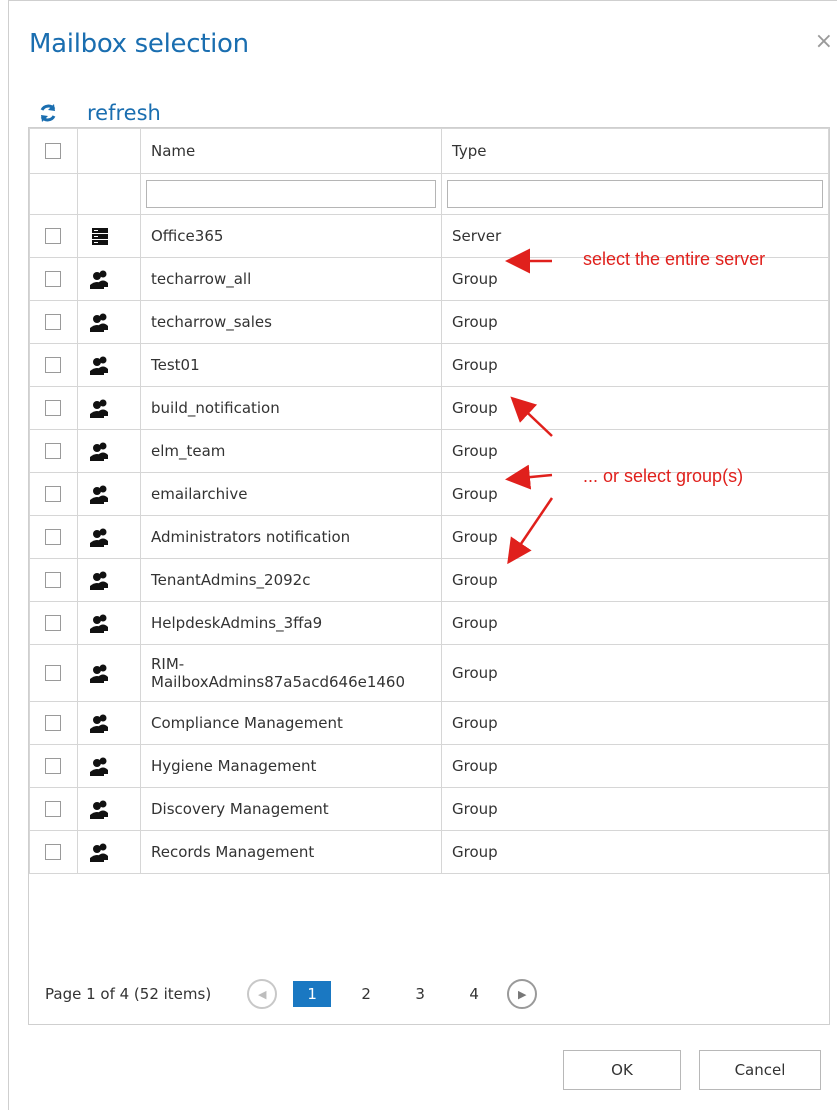 This screenshot has height=1110, width=837. What do you see at coordinates (247, 723) in the screenshot?
I see `row-name: Compliance Management` at bounding box center [247, 723].